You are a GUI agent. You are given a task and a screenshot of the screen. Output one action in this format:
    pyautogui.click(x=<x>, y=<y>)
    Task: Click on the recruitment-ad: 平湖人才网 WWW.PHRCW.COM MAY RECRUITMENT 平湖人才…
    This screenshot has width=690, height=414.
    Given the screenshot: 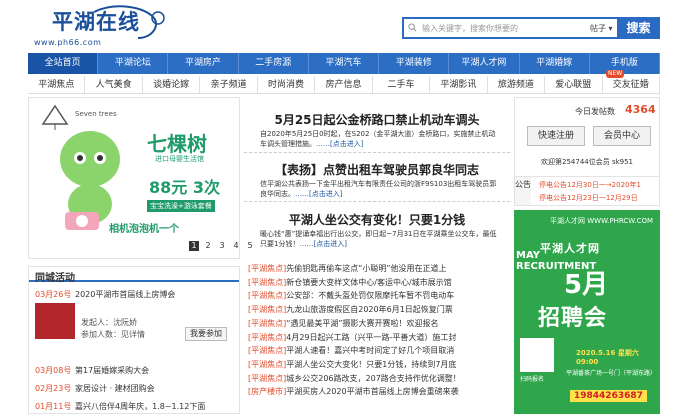 What is the action you would take?
    pyautogui.click(x=587, y=312)
    